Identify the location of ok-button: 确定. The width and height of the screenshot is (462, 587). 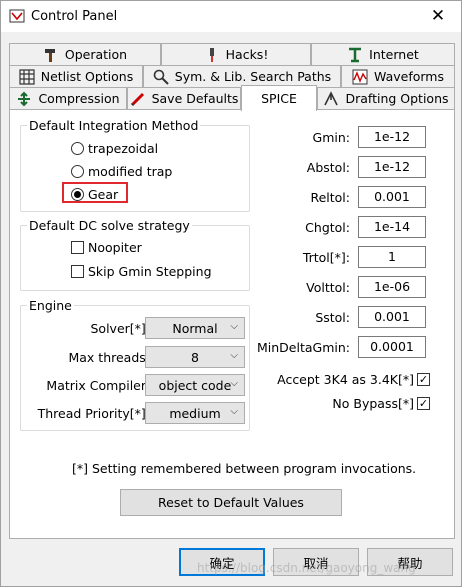
(222, 562).